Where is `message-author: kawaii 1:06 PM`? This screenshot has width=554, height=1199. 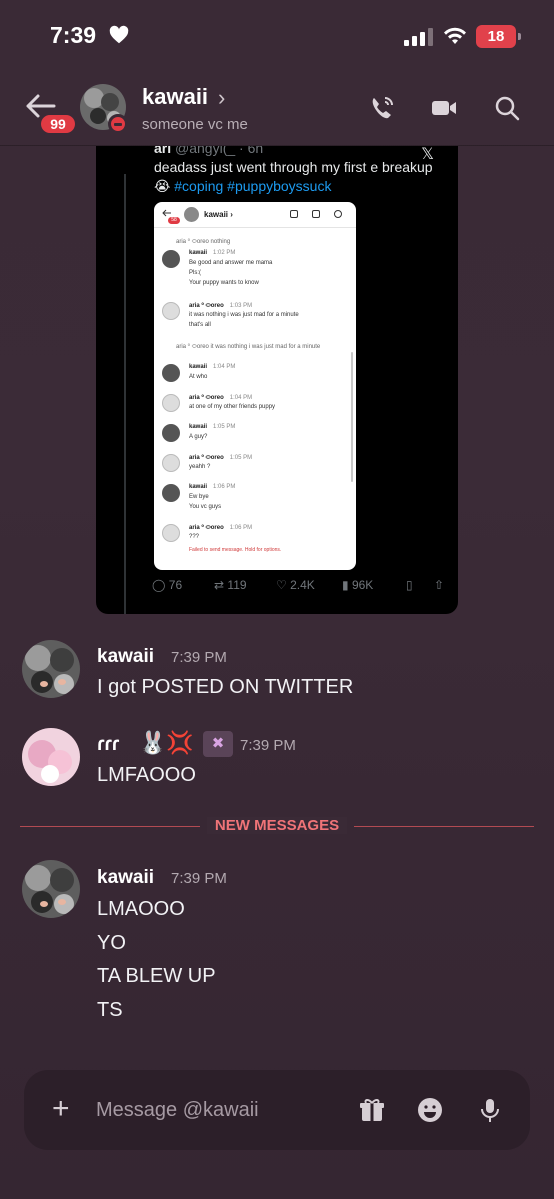 message-author: kawaii 1:06 PM is located at coordinates (212, 487).